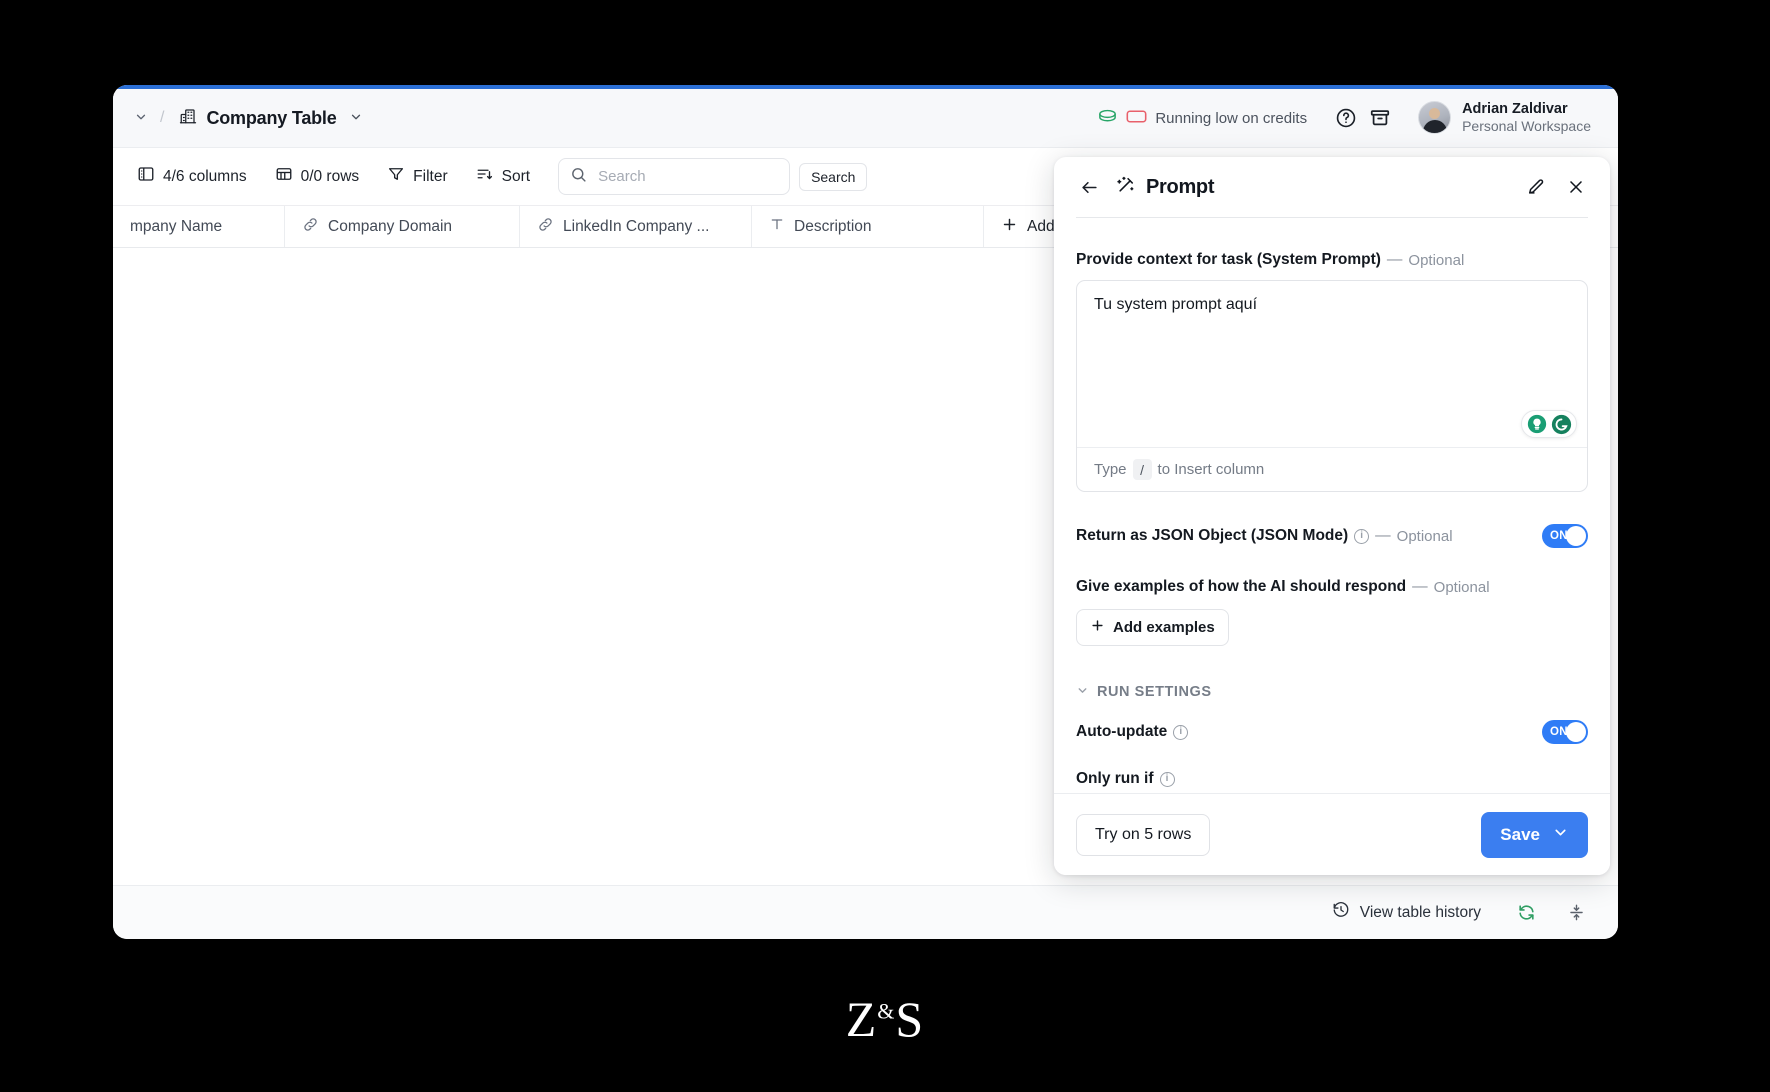 The height and width of the screenshot is (1092, 1770). Describe the element at coordinates (1576, 913) in the screenshot. I see `row-height-icon` at that location.